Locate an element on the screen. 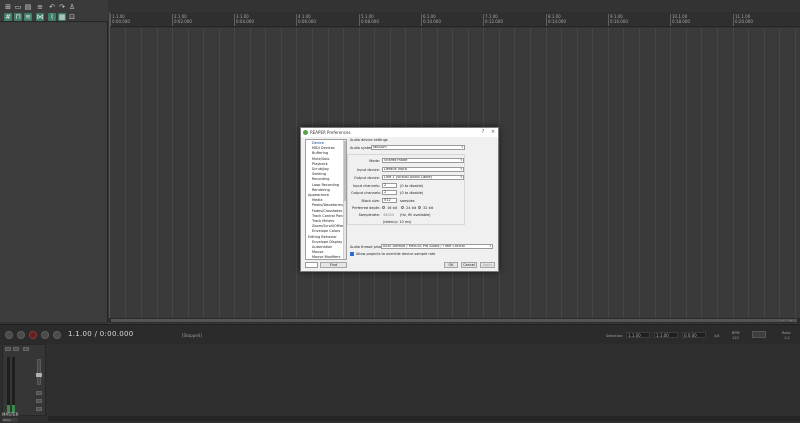 The image size is (800, 423). category-item: Mouse is located at coordinates (317, 252).